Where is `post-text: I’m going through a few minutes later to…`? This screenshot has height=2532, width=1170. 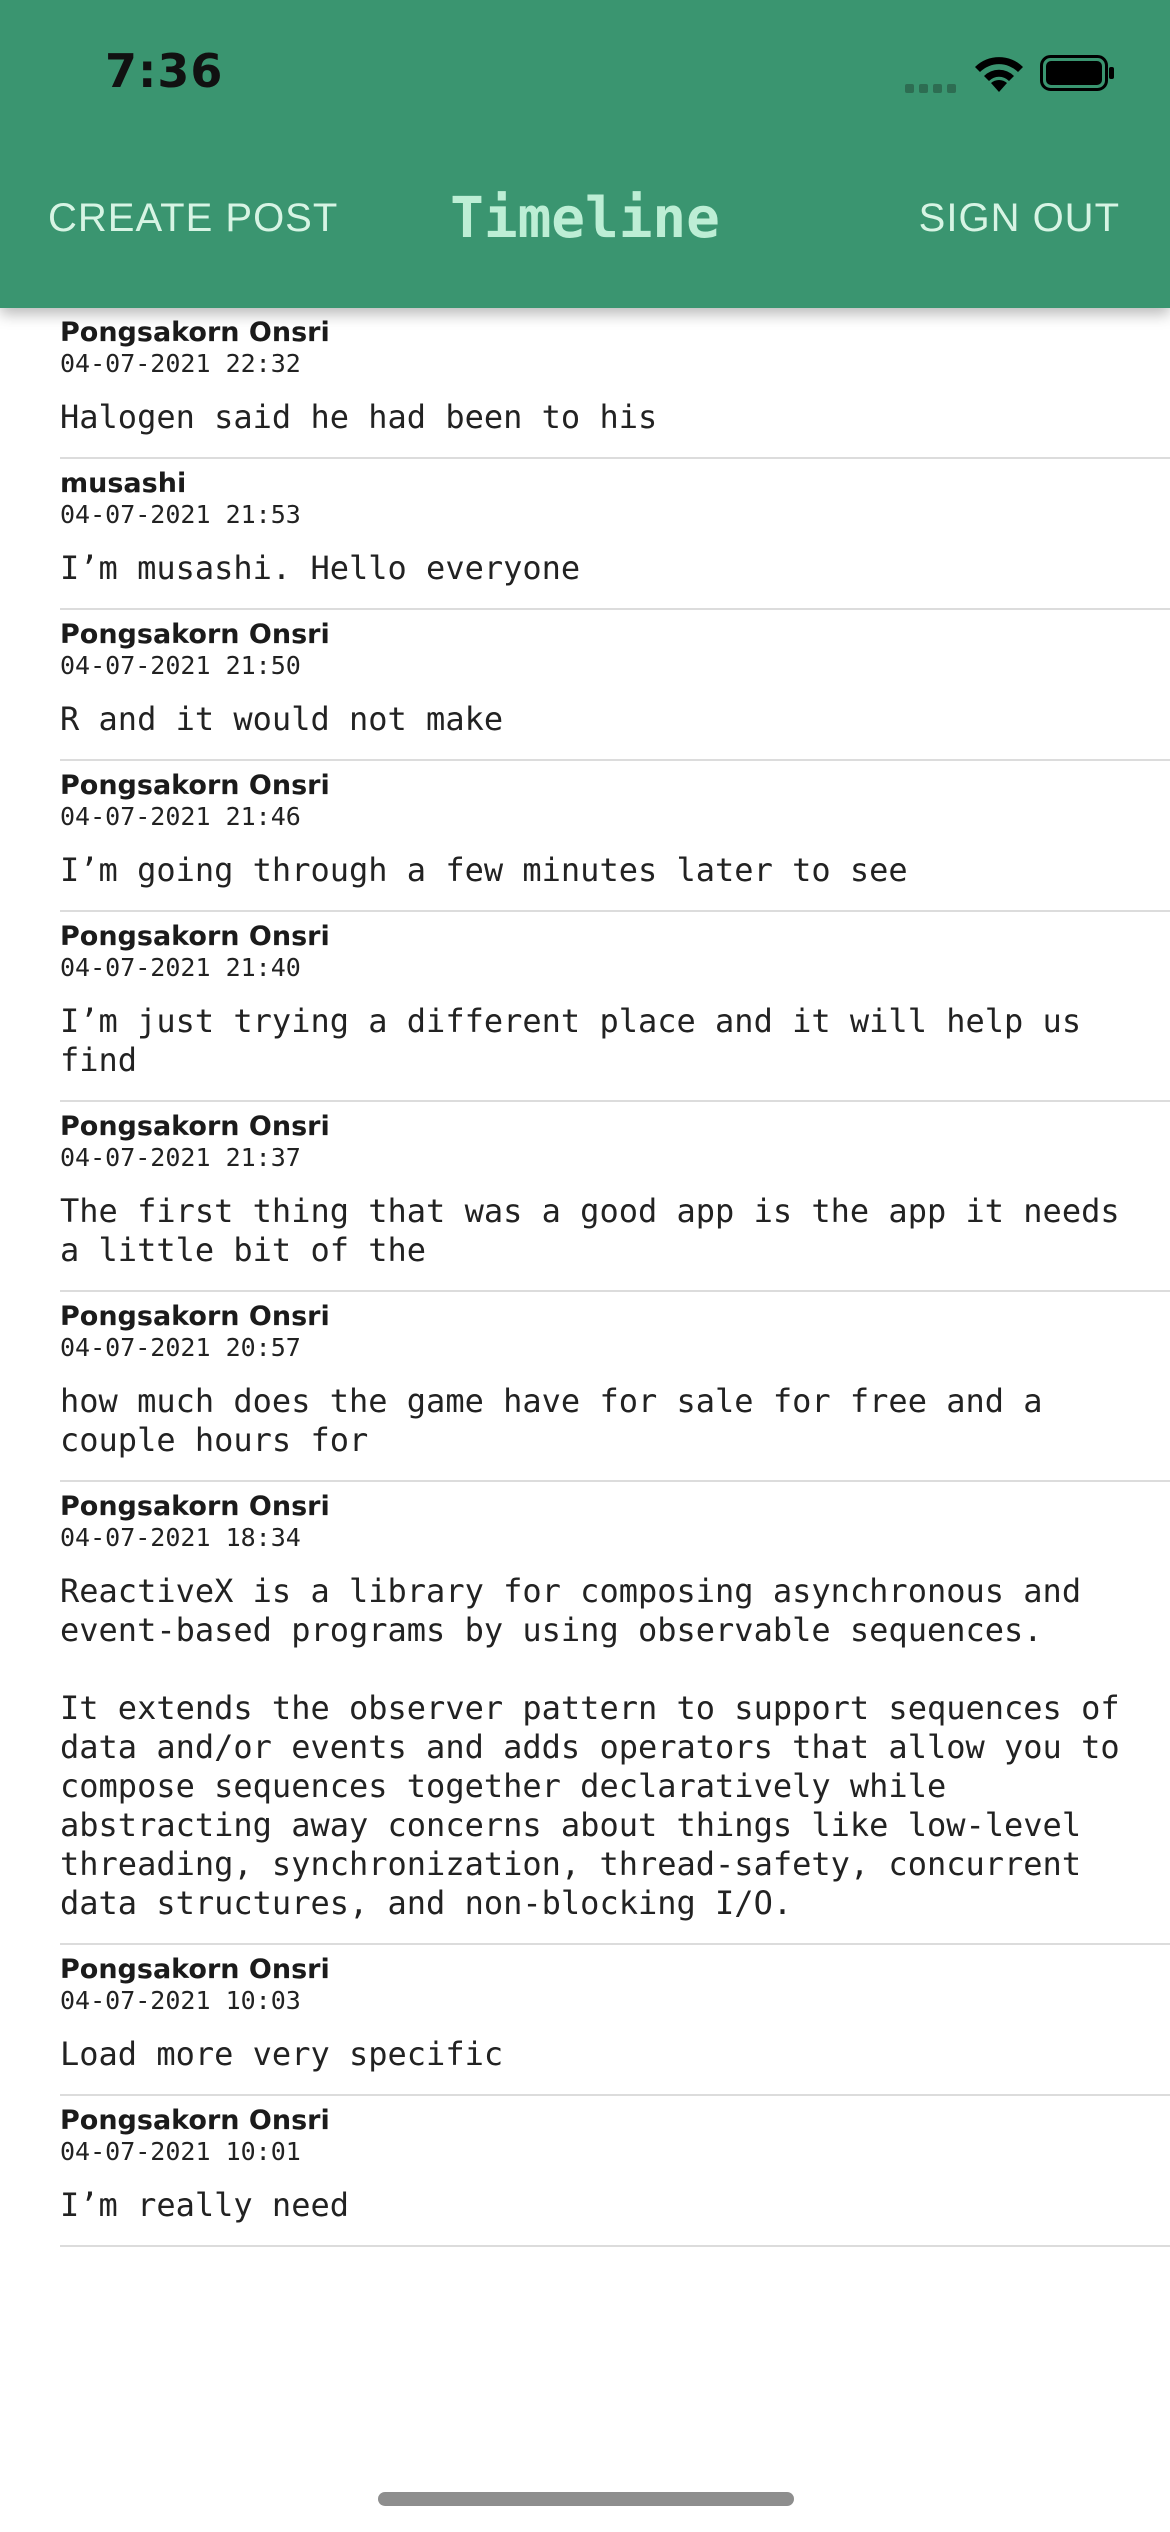 post-text: I’m going through a few minutes later to… is located at coordinates (484, 870).